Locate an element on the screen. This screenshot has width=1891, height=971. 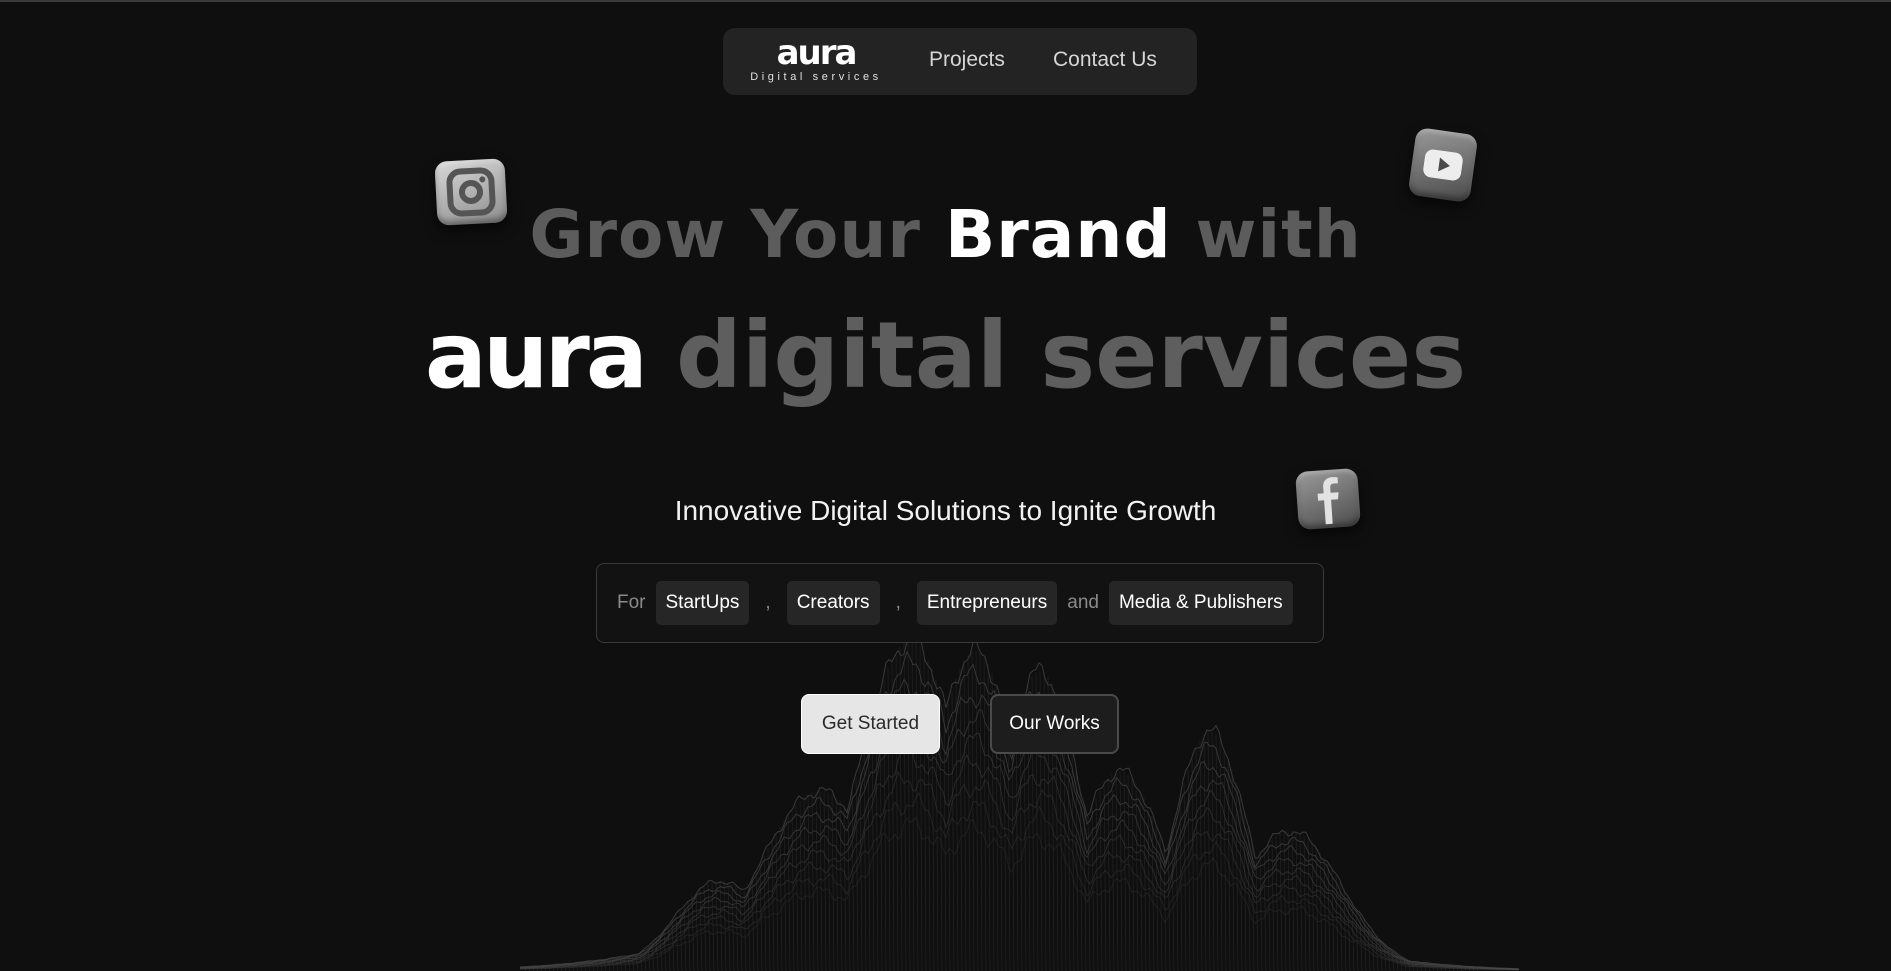
get-started-button: Get Started is located at coordinates (870, 724).